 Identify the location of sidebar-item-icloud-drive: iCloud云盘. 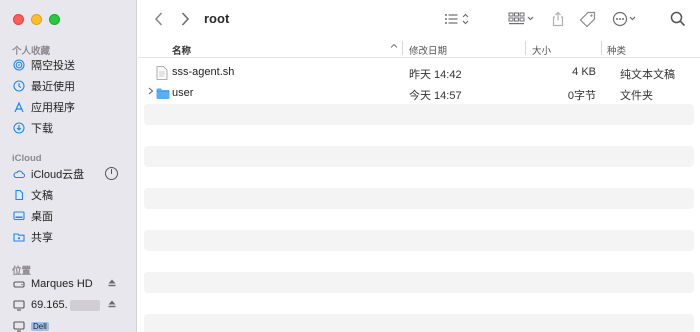
(71, 174).